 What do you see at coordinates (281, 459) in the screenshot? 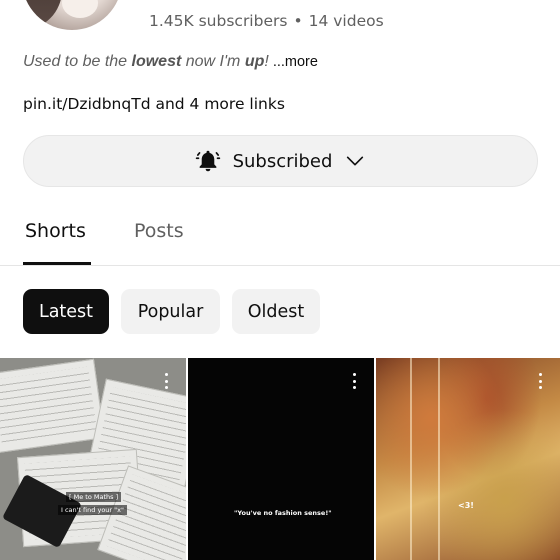
I see `short-thumbnail-2: "You've no fashion sense!"` at bounding box center [281, 459].